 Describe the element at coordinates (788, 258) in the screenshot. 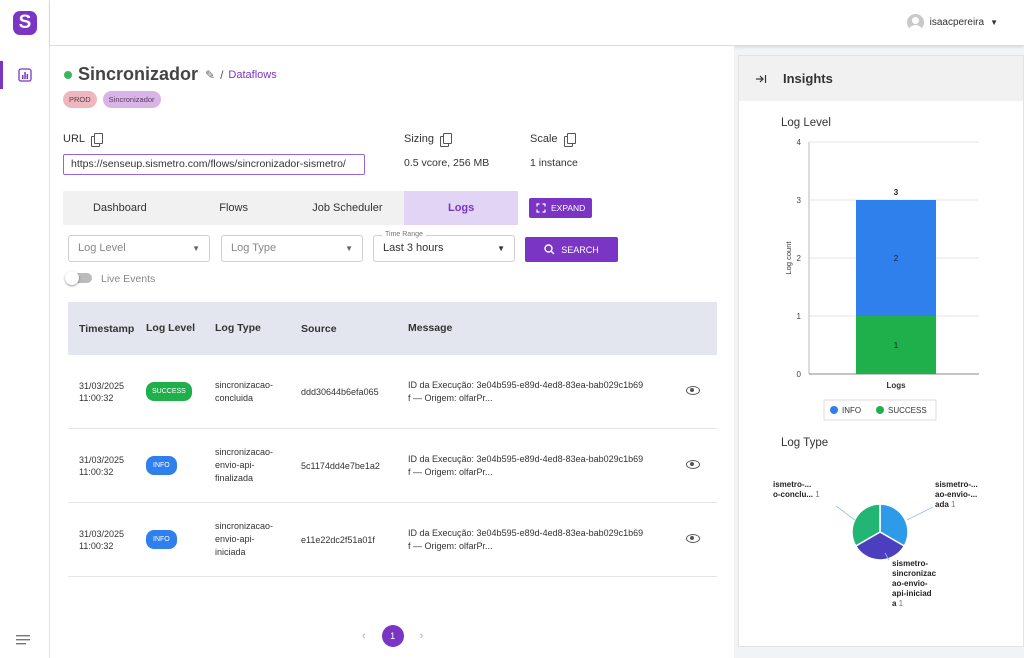

I see `y-axis-label: Log count` at that location.